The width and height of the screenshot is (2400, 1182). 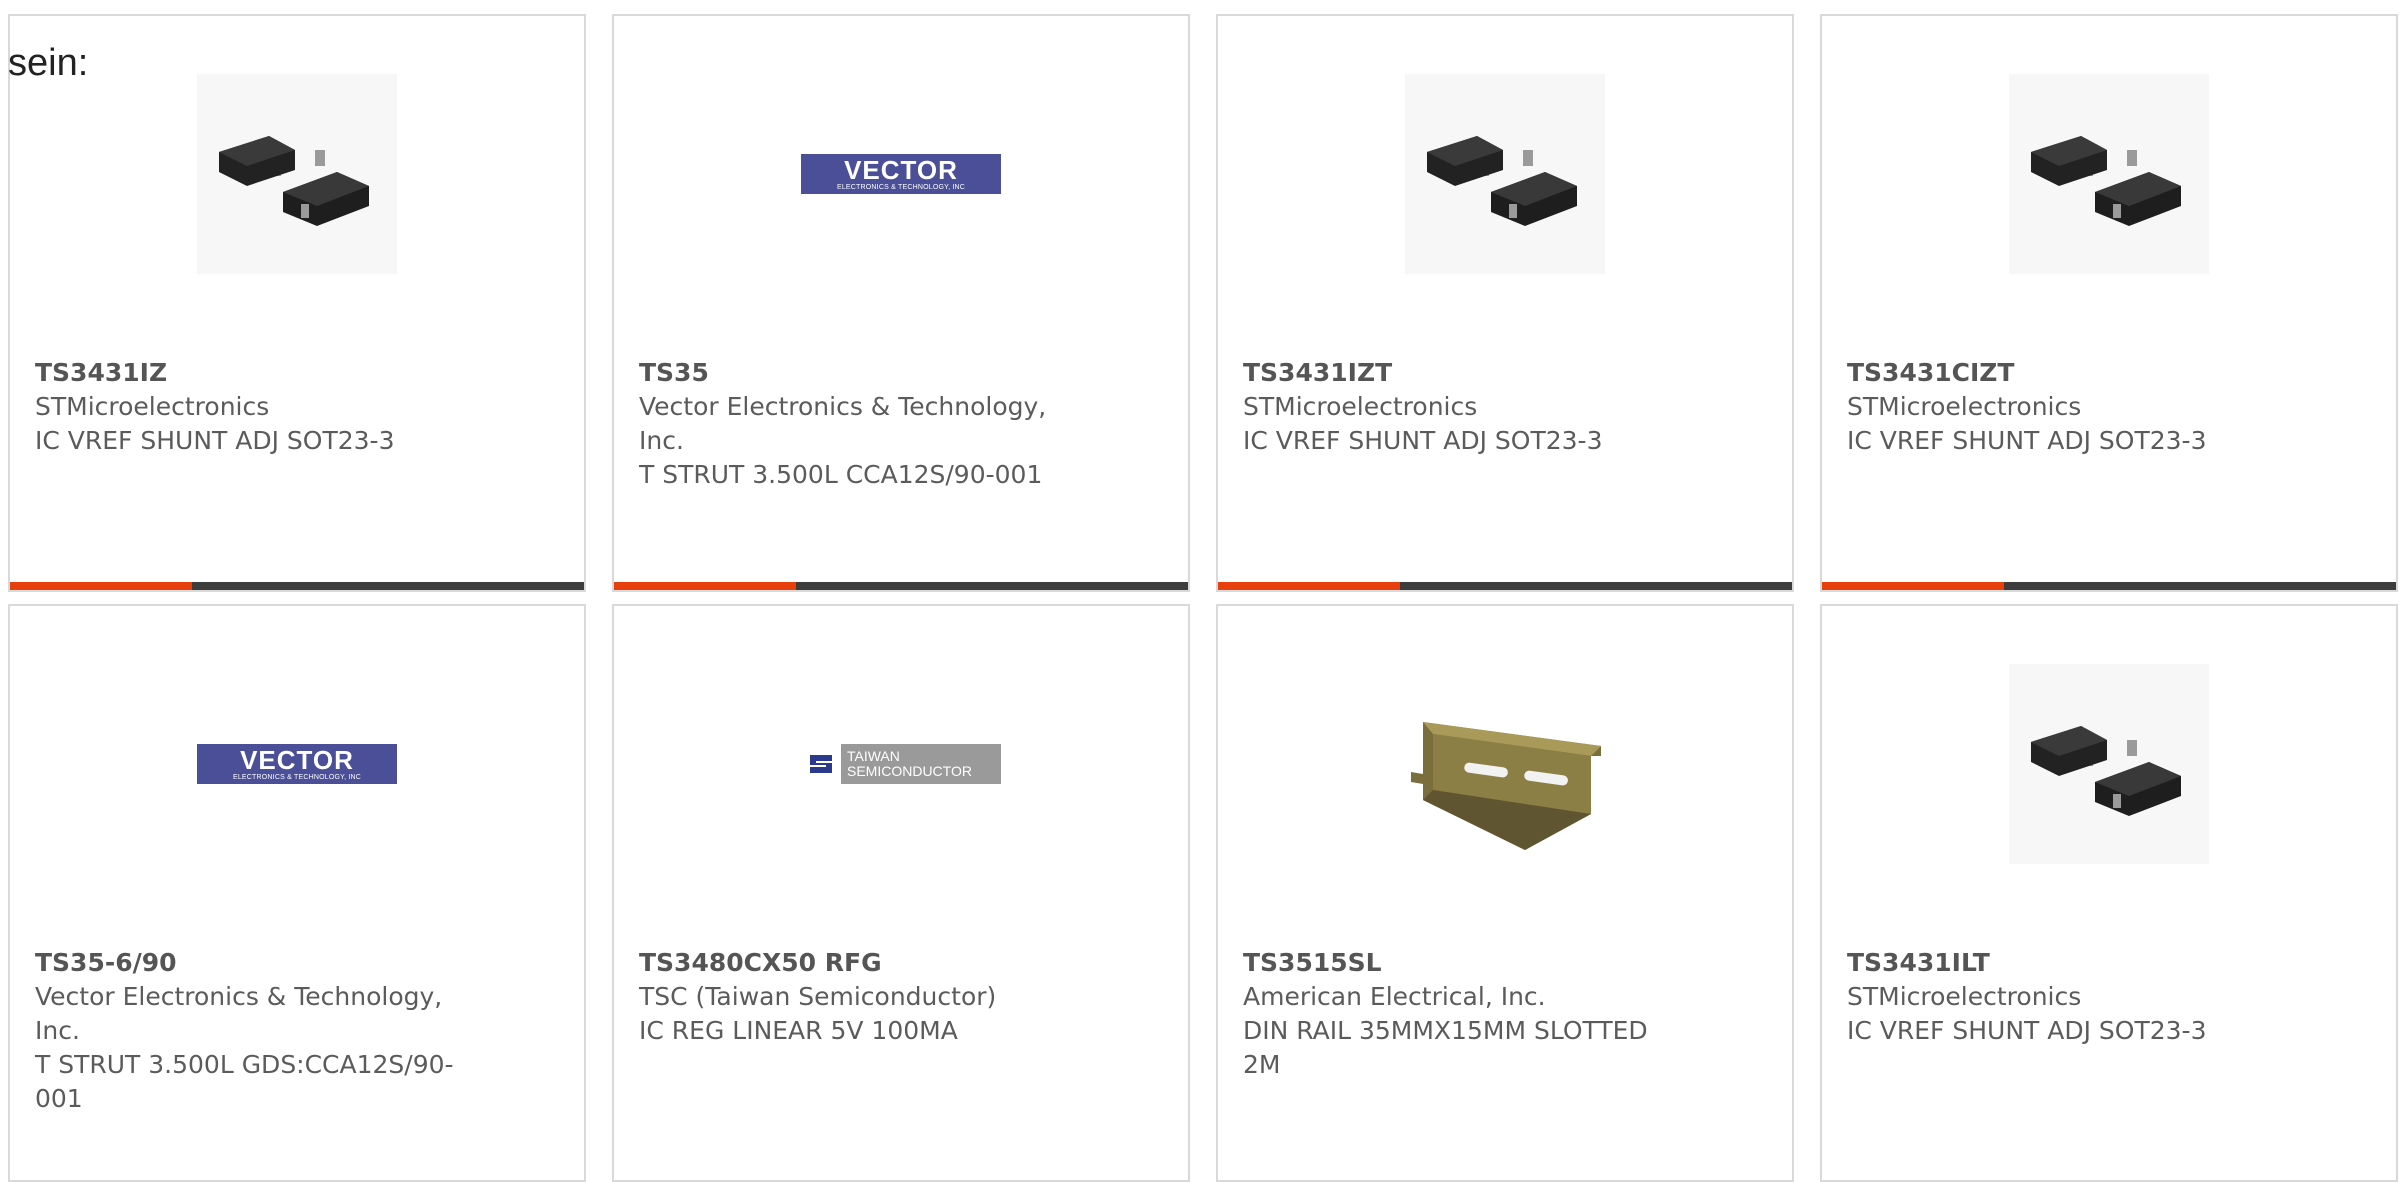 I want to click on tsc-logo-line1: TAIWAN, so click(x=873, y=756).